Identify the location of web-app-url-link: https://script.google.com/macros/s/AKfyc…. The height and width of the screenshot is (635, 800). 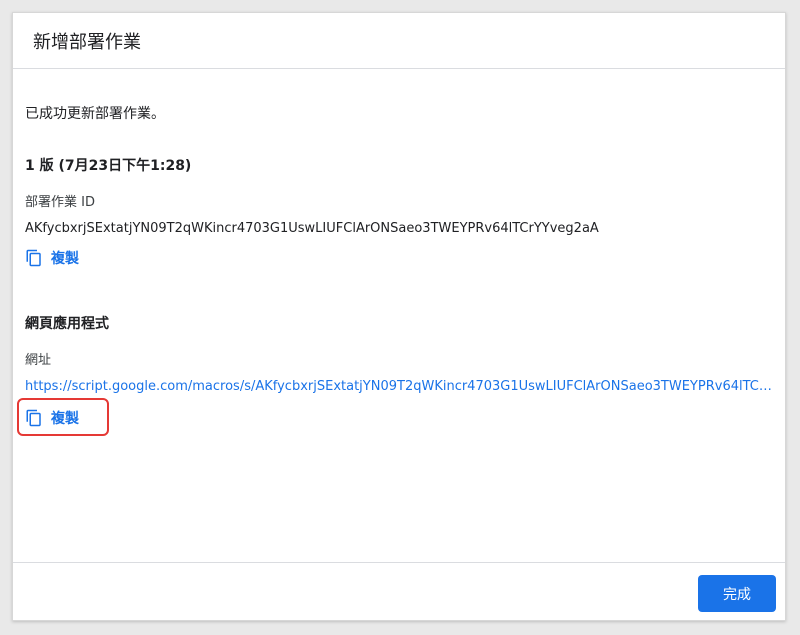
(400, 386).